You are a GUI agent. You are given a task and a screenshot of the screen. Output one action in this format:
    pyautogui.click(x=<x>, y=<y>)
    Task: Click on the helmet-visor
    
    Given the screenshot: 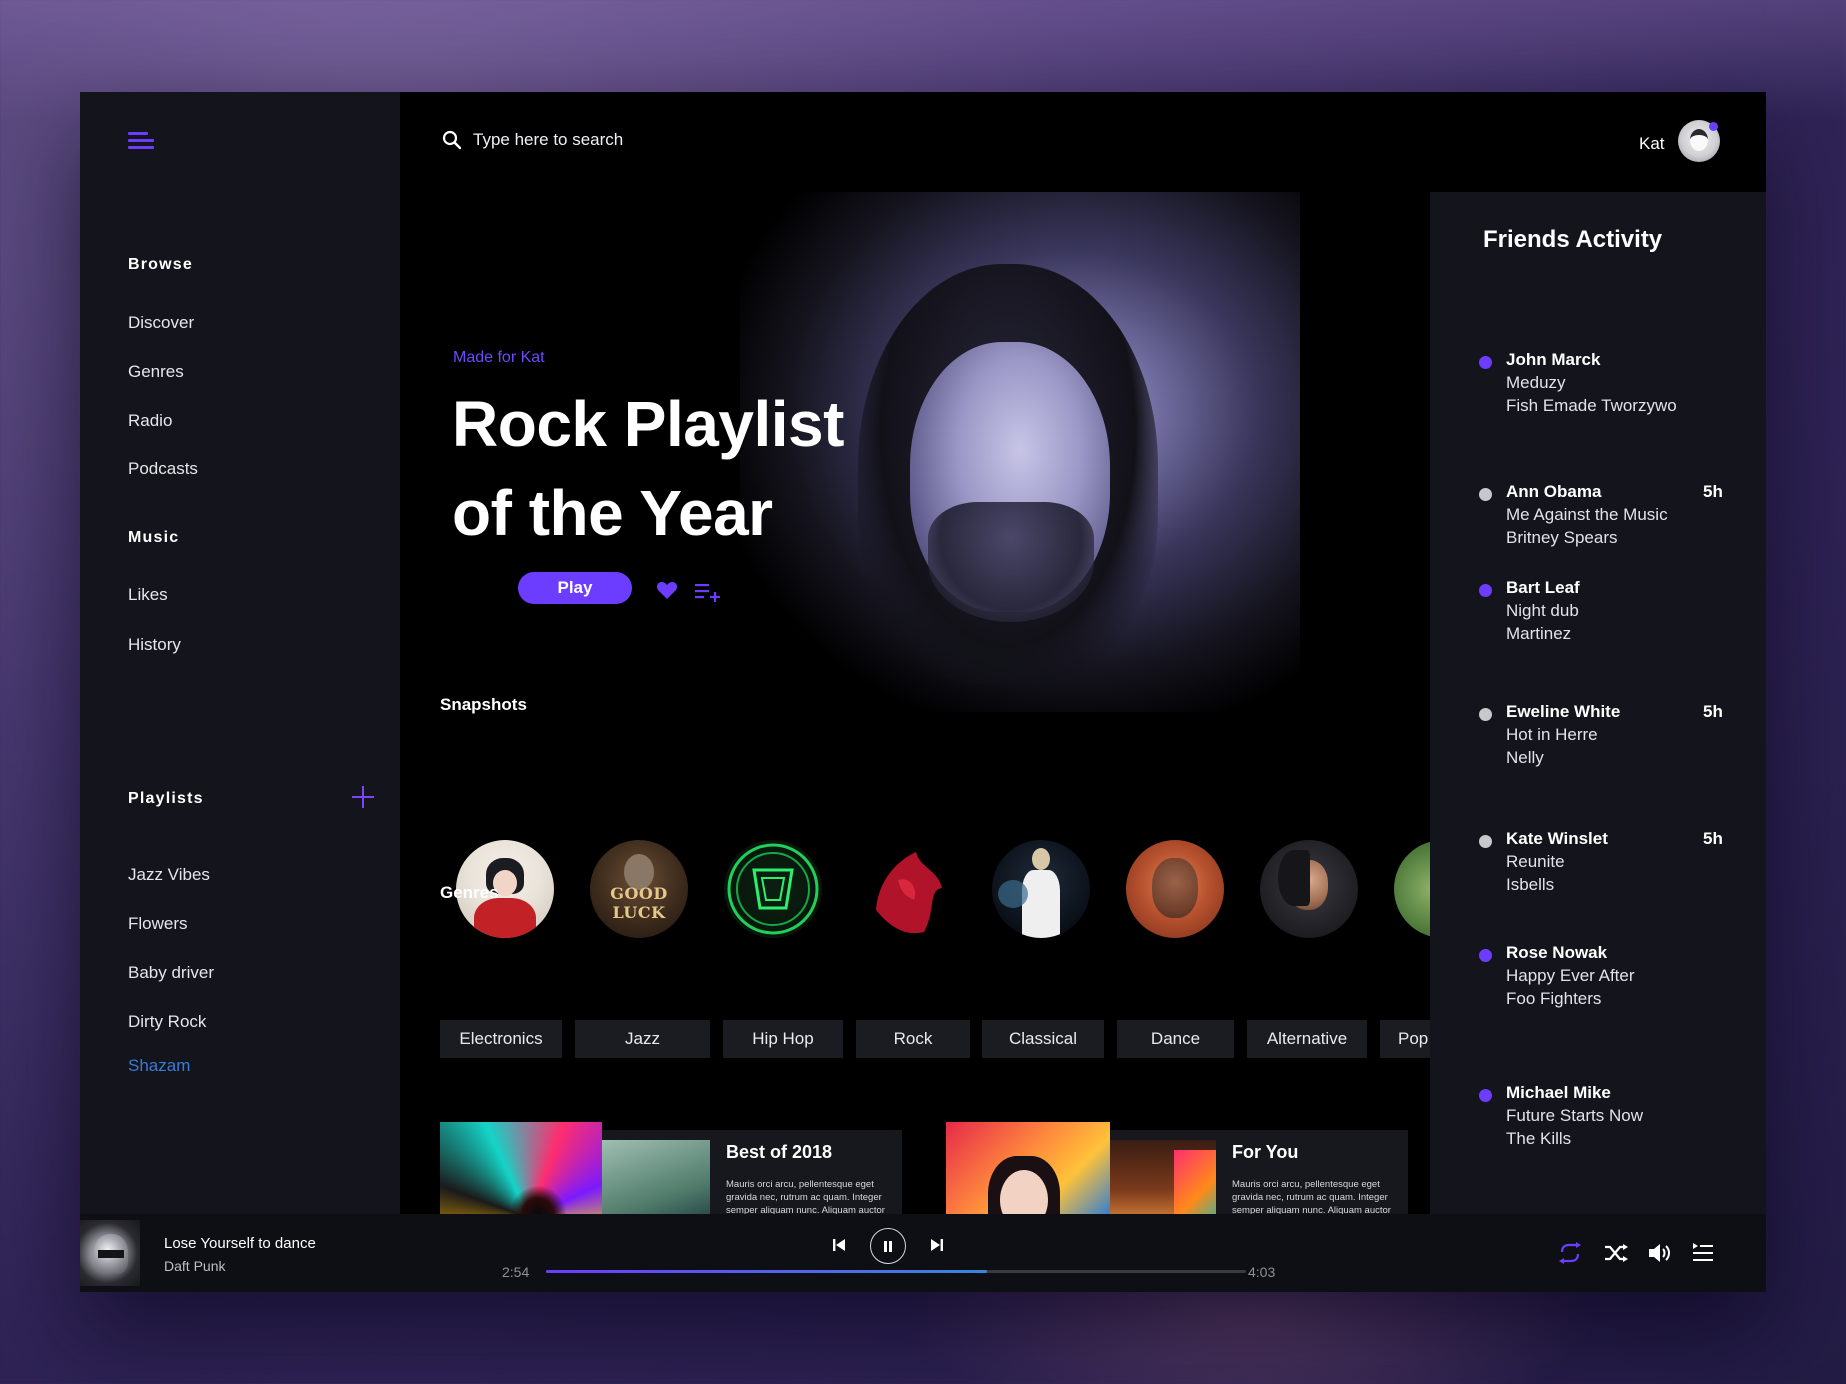 What is the action you would take?
    pyautogui.click(x=111, y=1254)
    